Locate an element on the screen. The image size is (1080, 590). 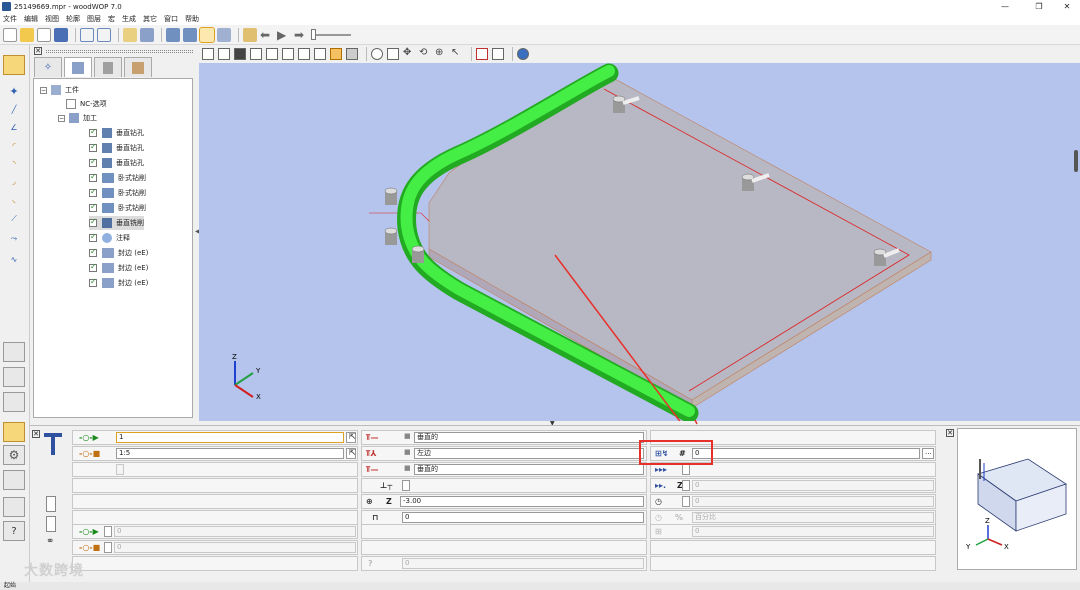
panel-grip is located at coordinates (119, 51).